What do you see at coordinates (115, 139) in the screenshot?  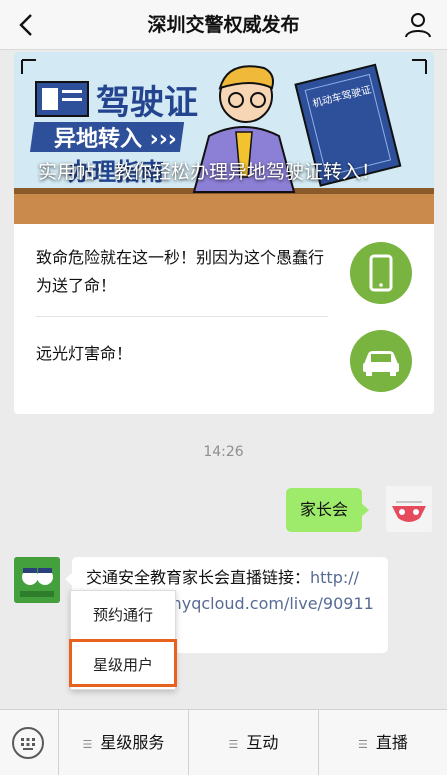 I see `banner-art-line2: 异地转入 ›››` at bounding box center [115, 139].